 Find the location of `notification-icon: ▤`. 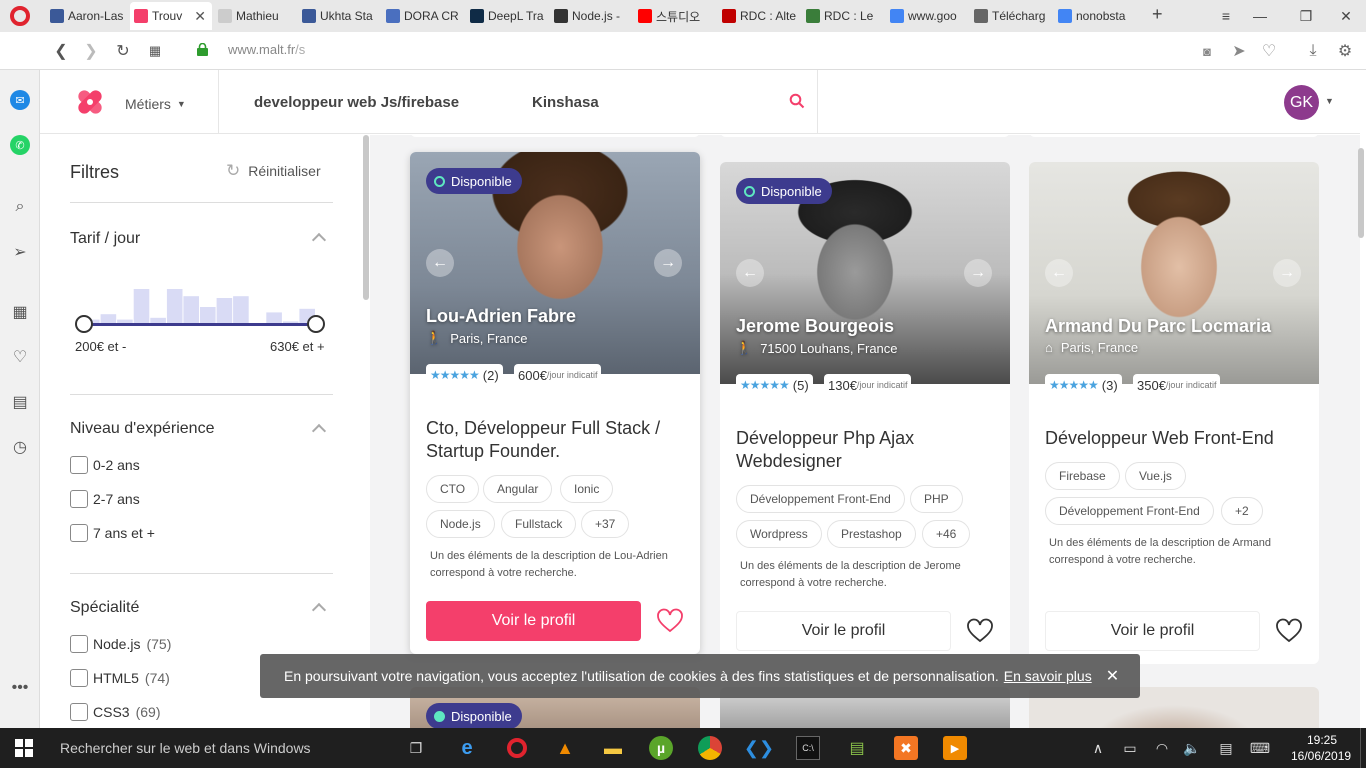

notification-icon: ▤ is located at coordinates (1226, 748).